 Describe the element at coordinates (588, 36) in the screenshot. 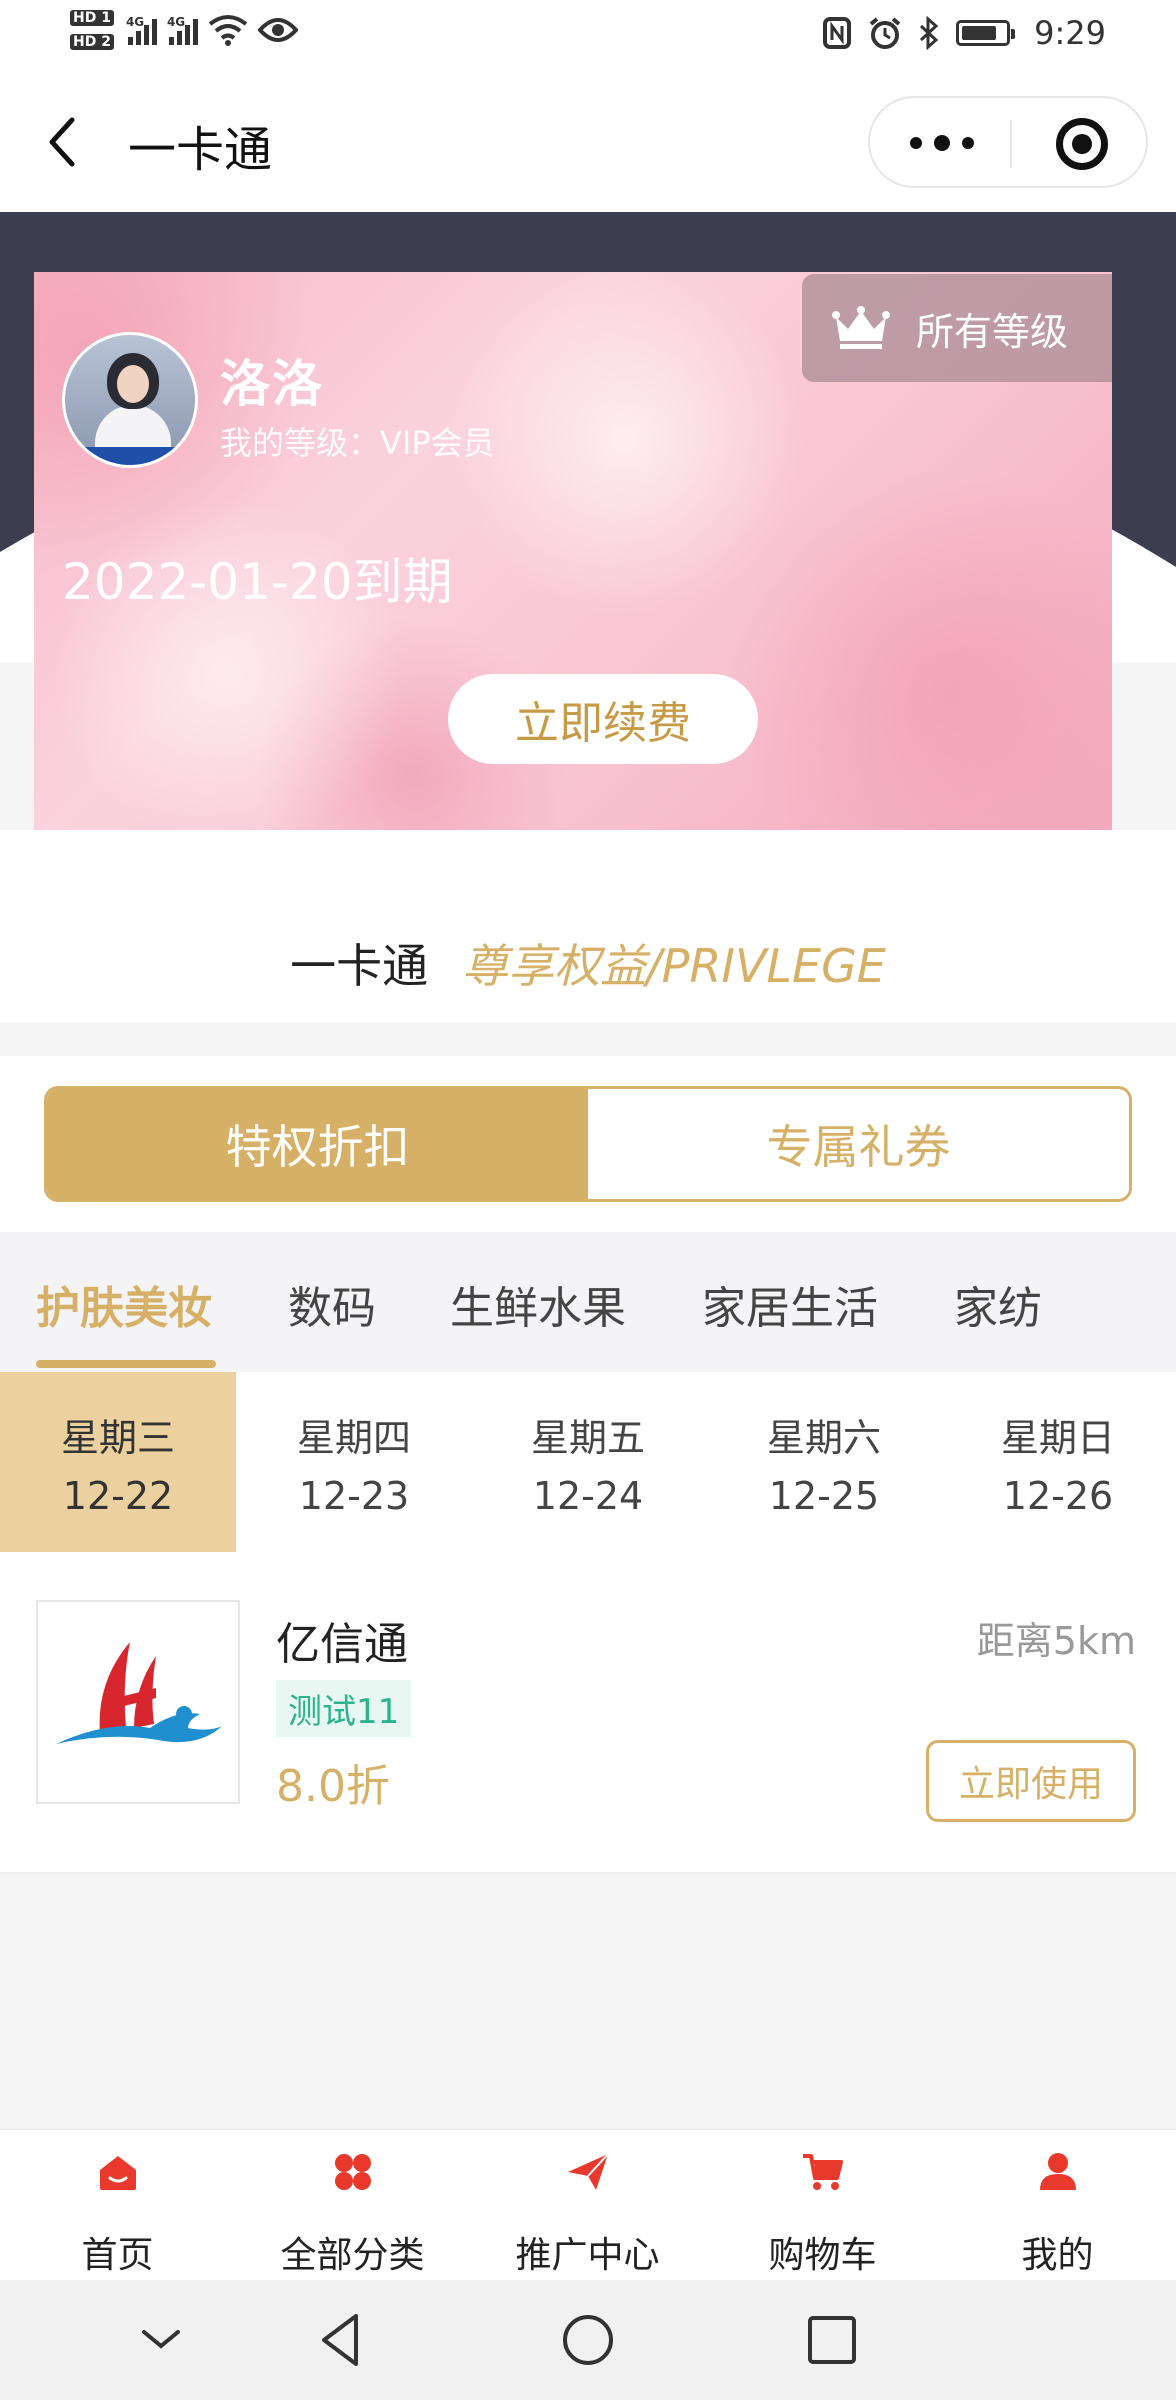

I see `status-bar: HD 1 HD 2 4G 4G 9:29` at that location.